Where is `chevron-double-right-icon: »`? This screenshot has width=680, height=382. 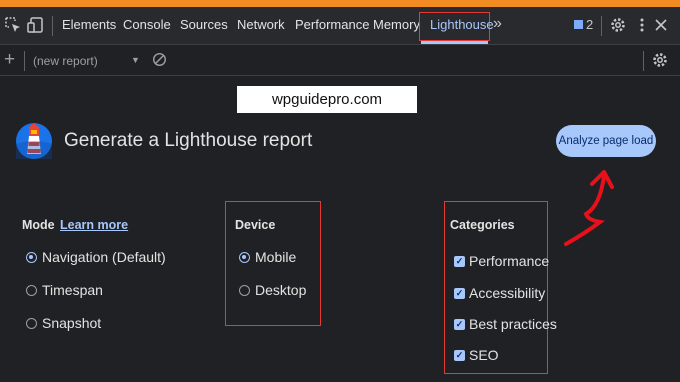
chevron-double-right-icon: » is located at coordinates (497, 24).